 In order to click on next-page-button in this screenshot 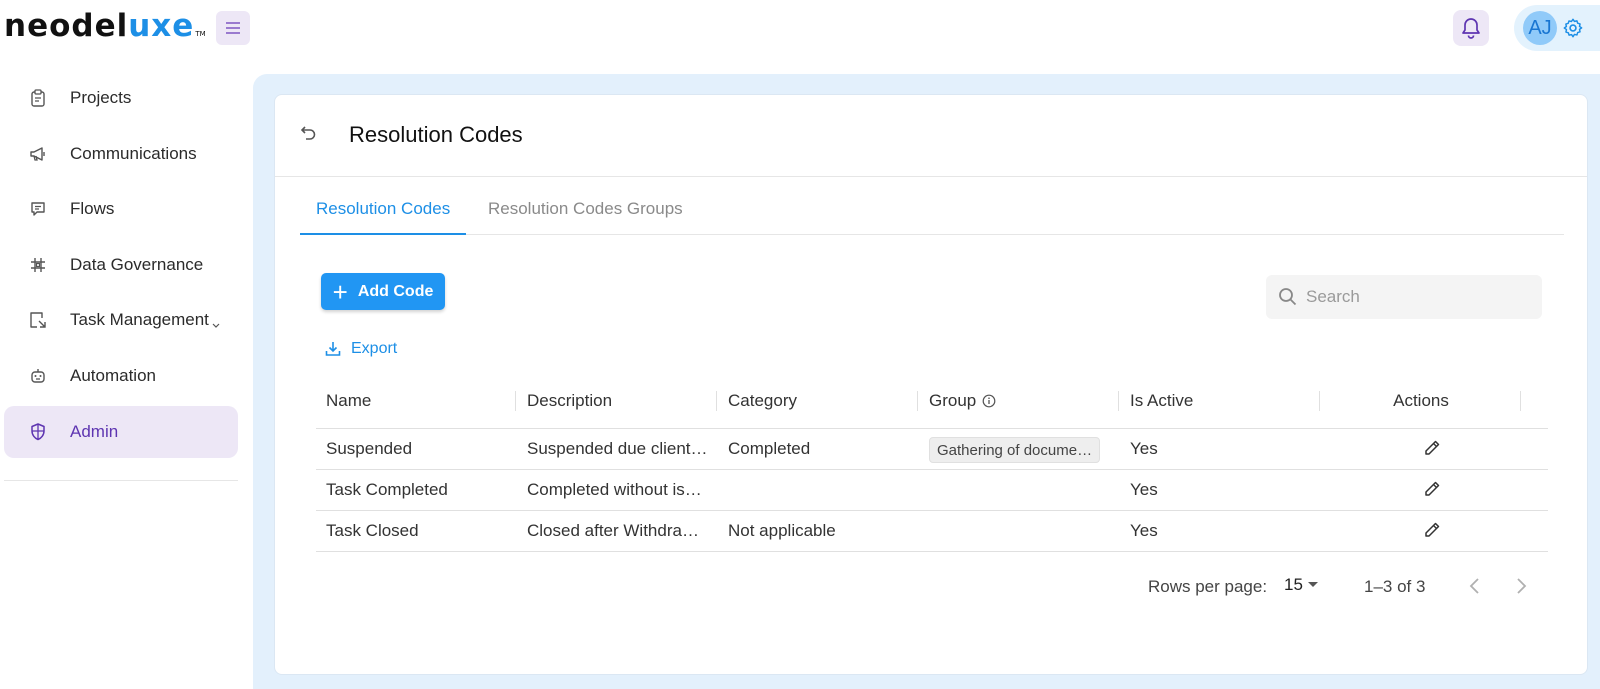, I will do `click(1521, 588)`.